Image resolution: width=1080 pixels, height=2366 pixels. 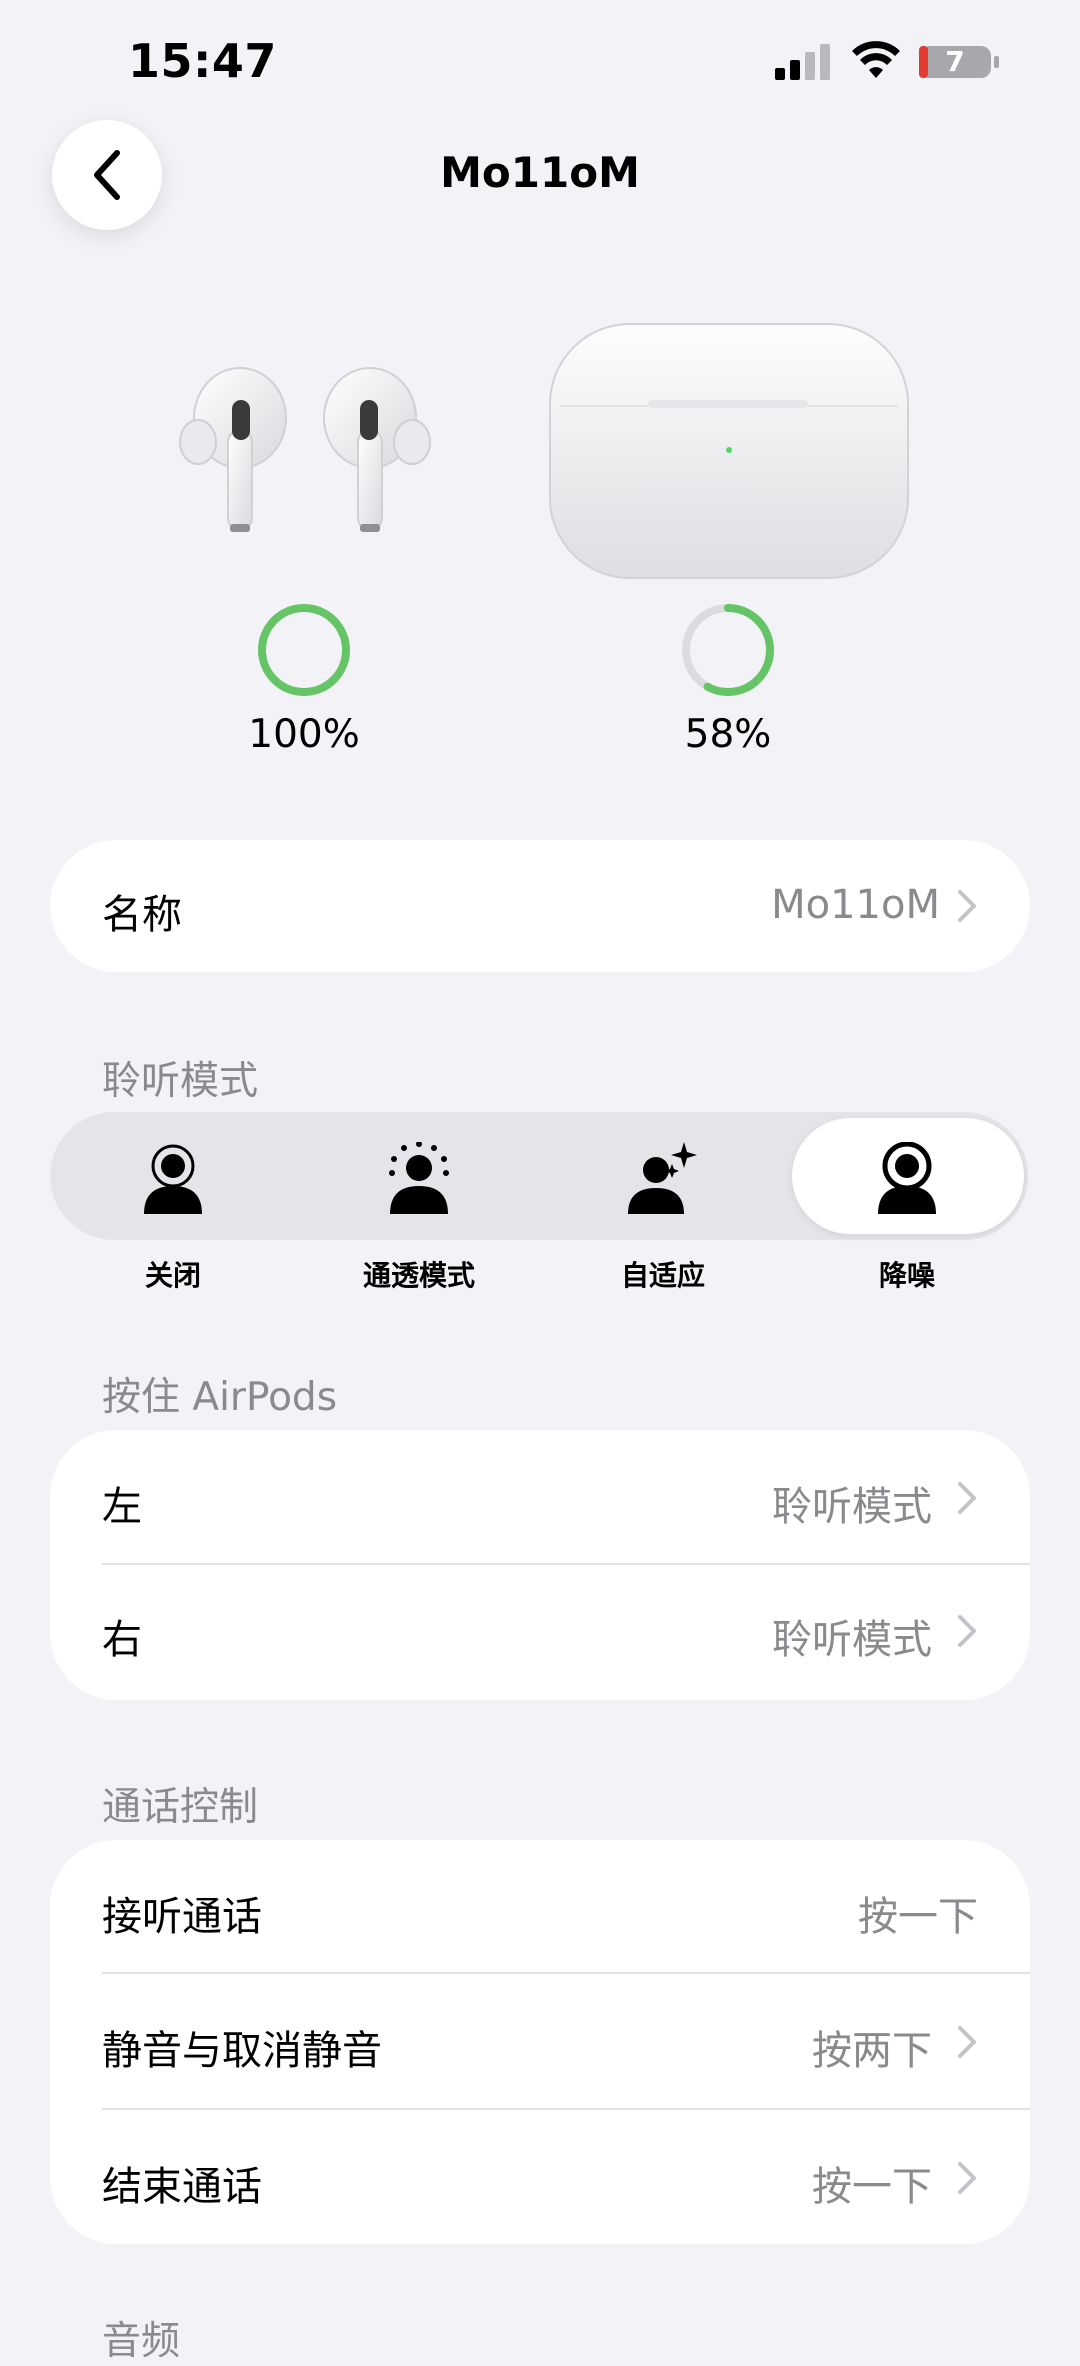 What do you see at coordinates (955, 61) in the screenshot?
I see `battery-level-text: 7` at bounding box center [955, 61].